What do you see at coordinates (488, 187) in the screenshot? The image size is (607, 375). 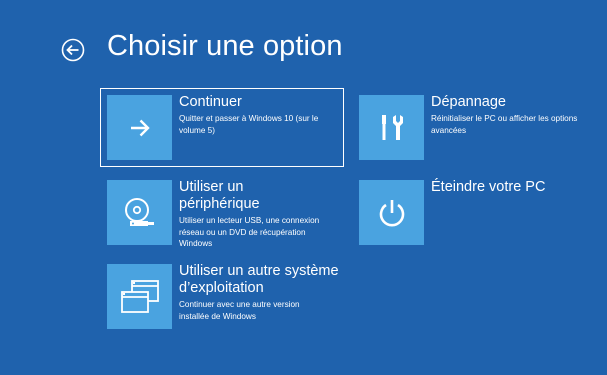 I see `option-shutdown-title: Éteindre votre PC` at bounding box center [488, 187].